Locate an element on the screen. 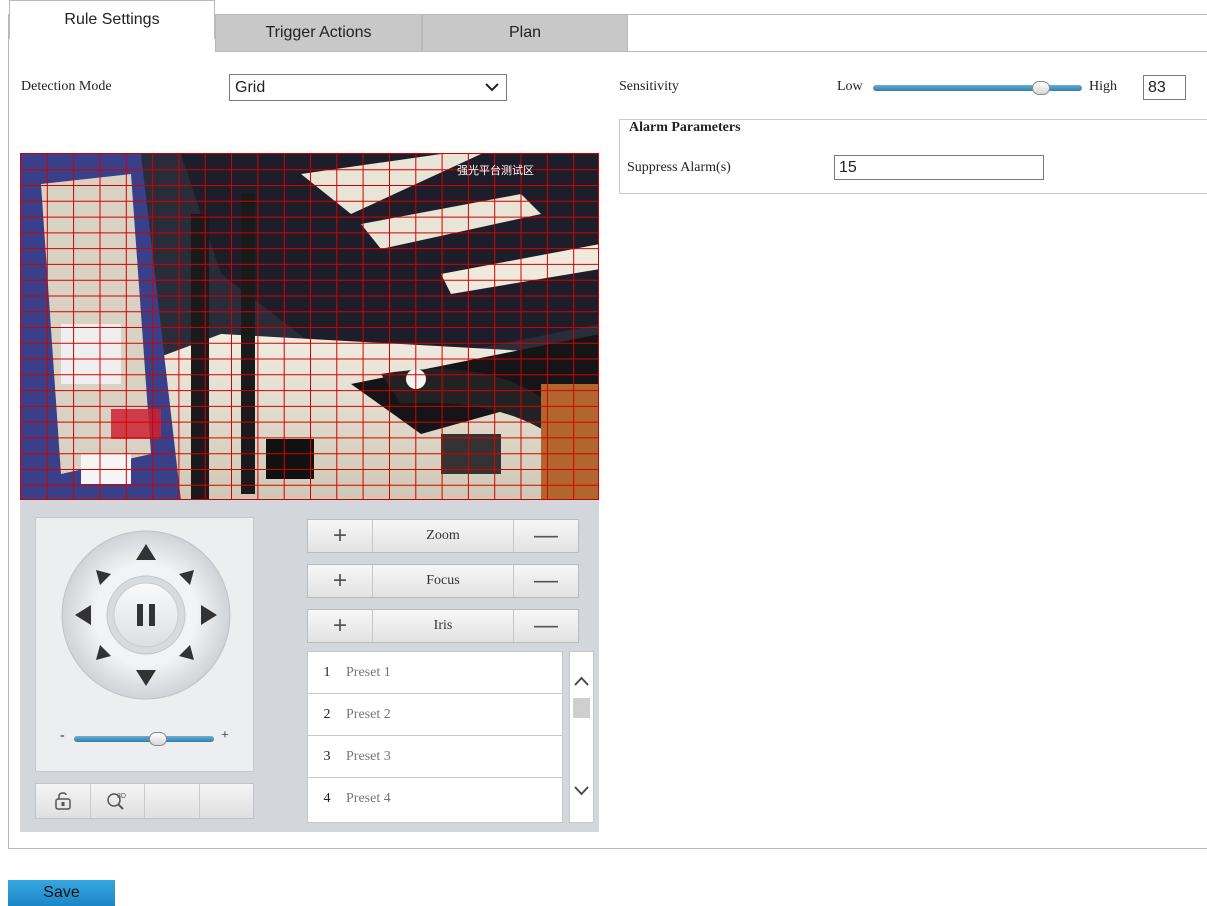 This screenshot has width=1207, height=906. scrollbar-thumb is located at coordinates (581, 708).